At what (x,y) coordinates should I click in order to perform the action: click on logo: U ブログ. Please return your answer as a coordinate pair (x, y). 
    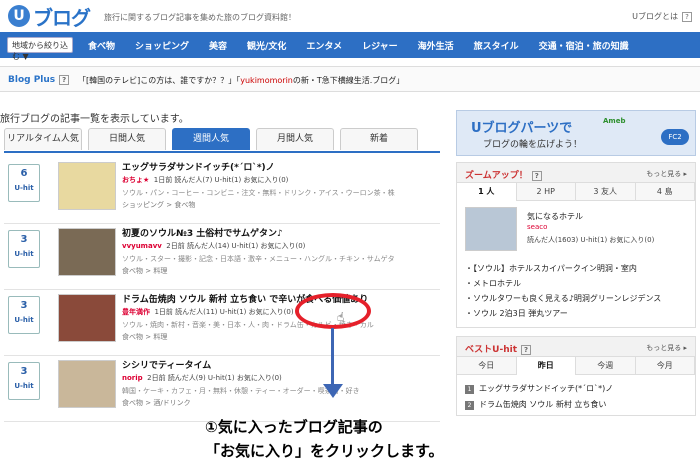
    Looking at the image, I should click on (49, 17).